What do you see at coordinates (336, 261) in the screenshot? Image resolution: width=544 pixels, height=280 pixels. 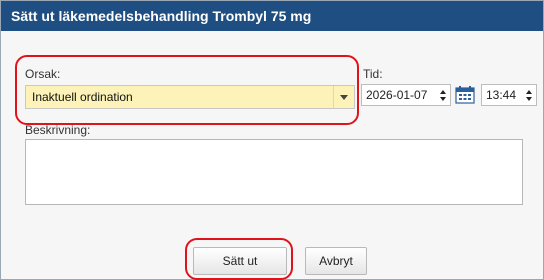 I see `cancel-button: Avbryt` at bounding box center [336, 261].